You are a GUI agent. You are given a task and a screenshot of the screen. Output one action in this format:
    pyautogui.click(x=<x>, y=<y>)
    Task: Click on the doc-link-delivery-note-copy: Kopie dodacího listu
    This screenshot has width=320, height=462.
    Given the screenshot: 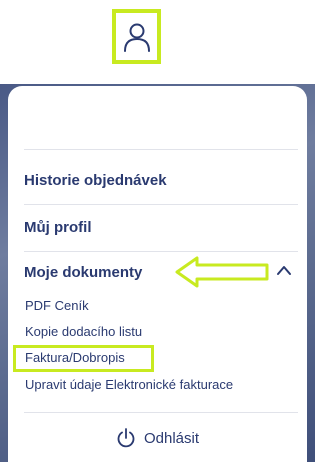 What is the action you would take?
    pyautogui.click(x=83, y=331)
    